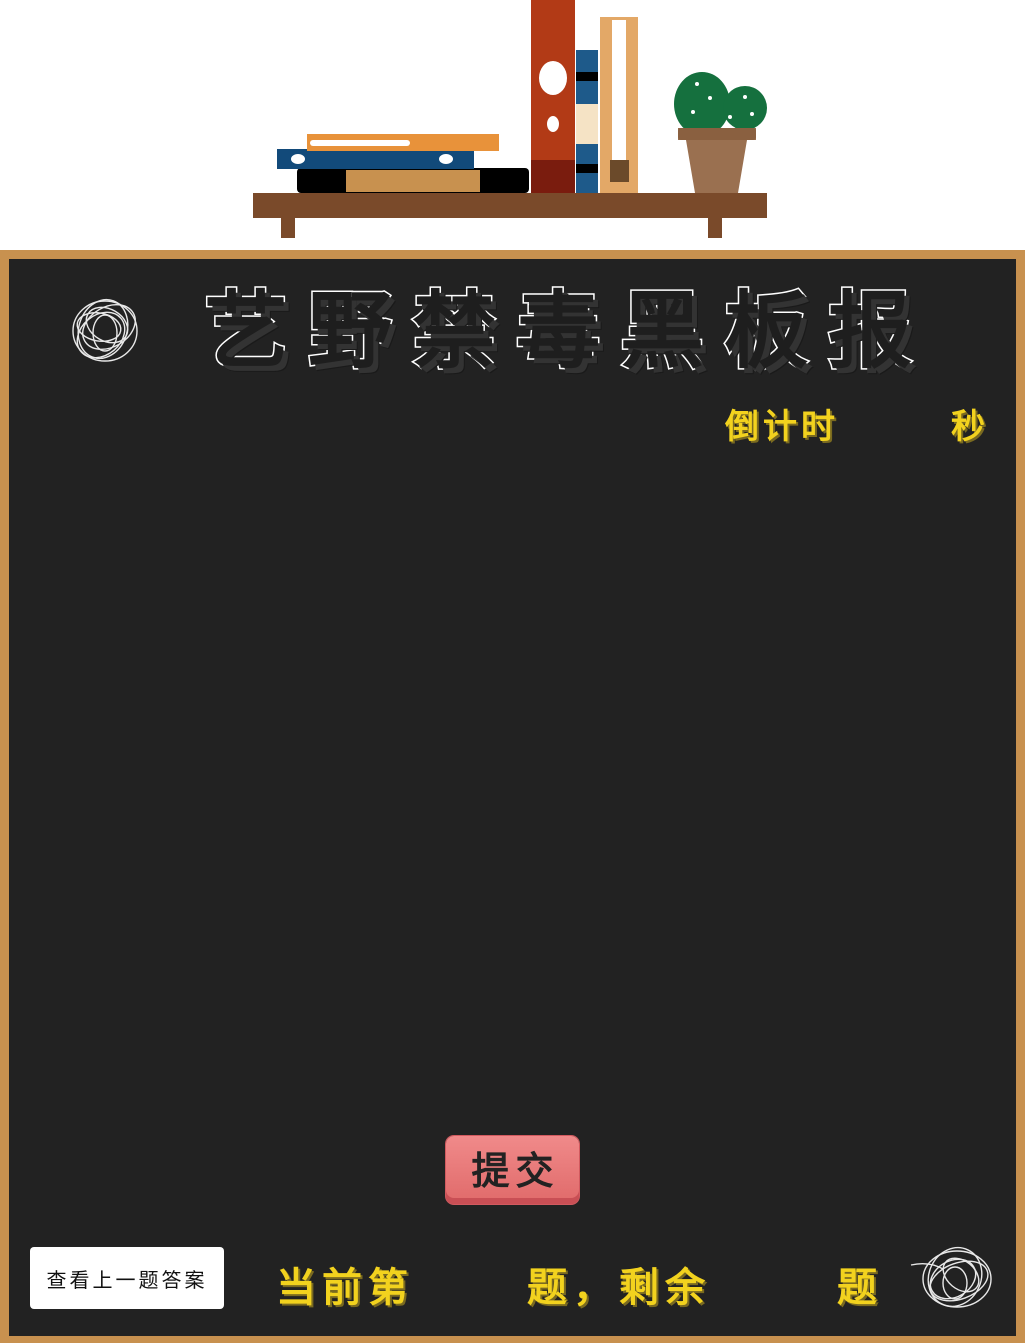 The image size is (1025, 1343). I want to click on submit-button: 提交, so click(512, 1170).